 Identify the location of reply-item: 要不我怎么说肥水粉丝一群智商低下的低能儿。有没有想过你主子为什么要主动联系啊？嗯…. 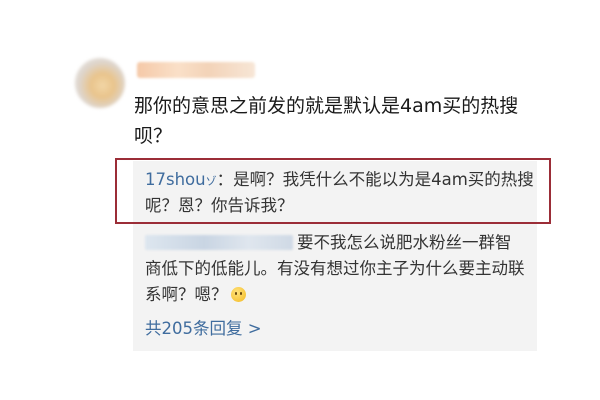
(335, 269).